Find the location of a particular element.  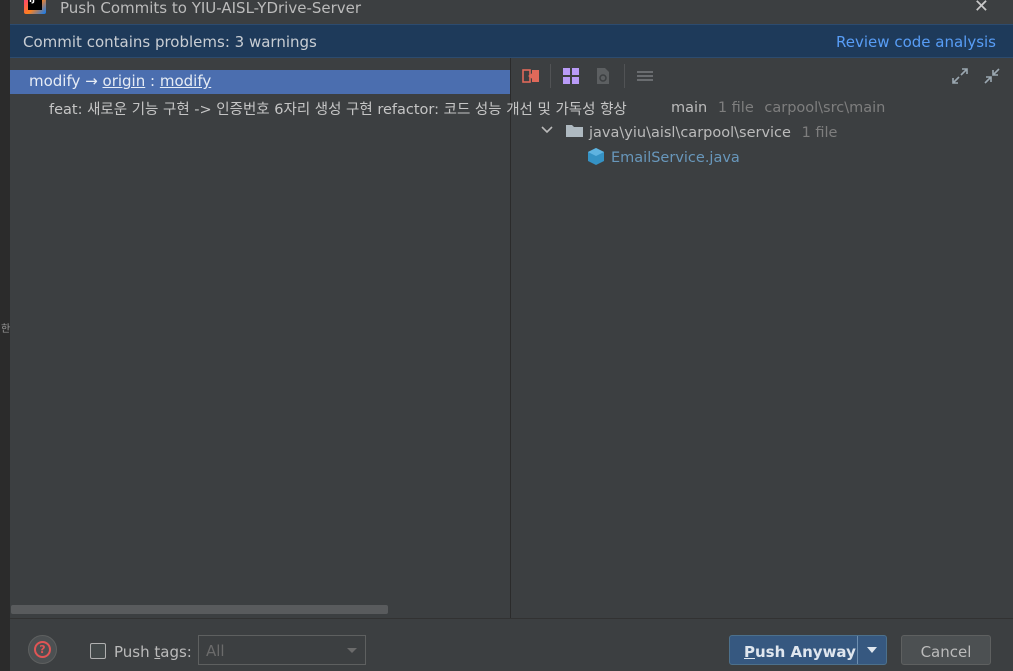

help-button: ? is located at coordinates (42, 649).